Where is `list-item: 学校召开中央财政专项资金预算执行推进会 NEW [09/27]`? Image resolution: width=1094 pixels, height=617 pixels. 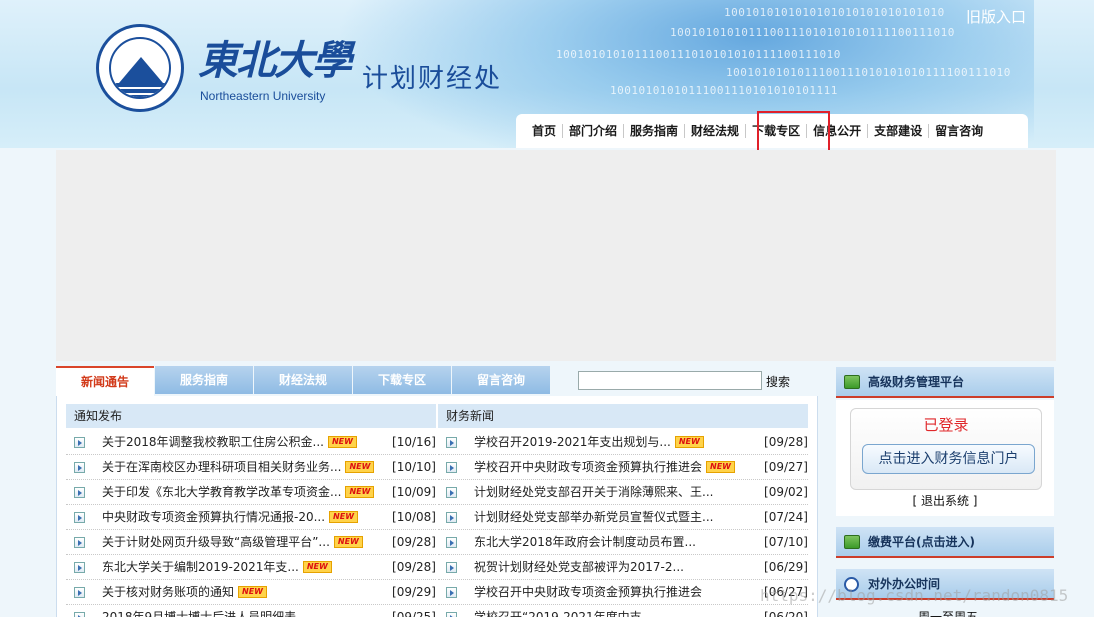 list-item: 学校召开中央财政专项资金预算执行推进会 NEW [09/27] is located at coordinates (623, 467).